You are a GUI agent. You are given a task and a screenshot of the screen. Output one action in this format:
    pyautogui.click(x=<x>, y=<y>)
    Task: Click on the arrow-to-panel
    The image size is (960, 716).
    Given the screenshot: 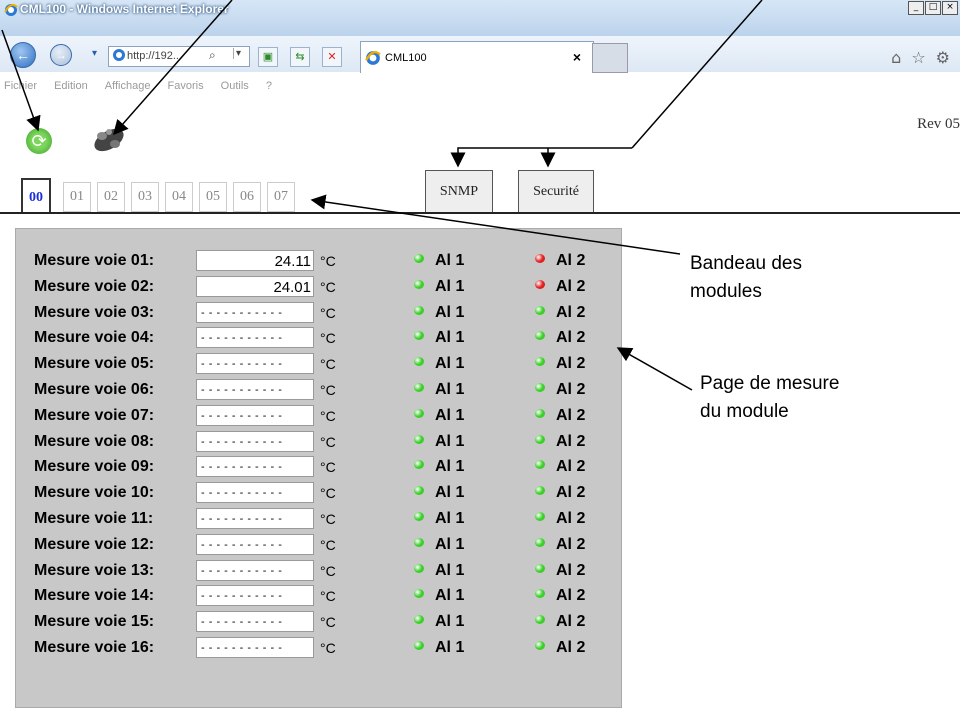 What is the action you would take?
    pyautogui.click(x=654, y=369)
    